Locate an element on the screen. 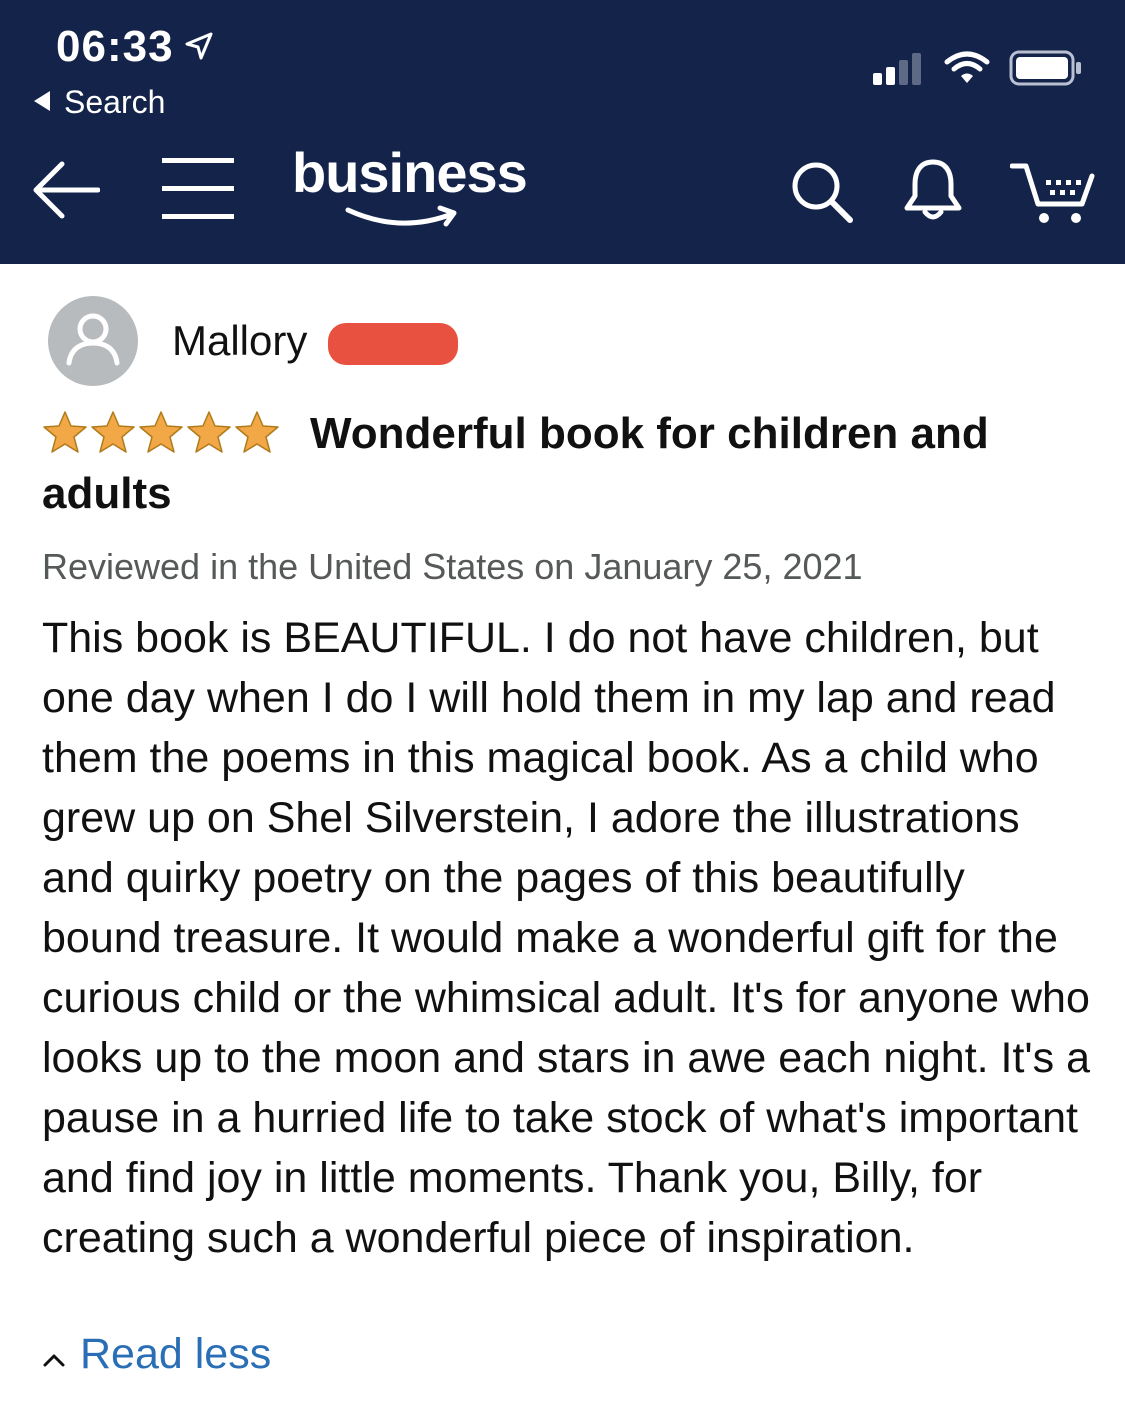 The image size is (1125, 1427). signal-icon is located at coordinates (899, 70).